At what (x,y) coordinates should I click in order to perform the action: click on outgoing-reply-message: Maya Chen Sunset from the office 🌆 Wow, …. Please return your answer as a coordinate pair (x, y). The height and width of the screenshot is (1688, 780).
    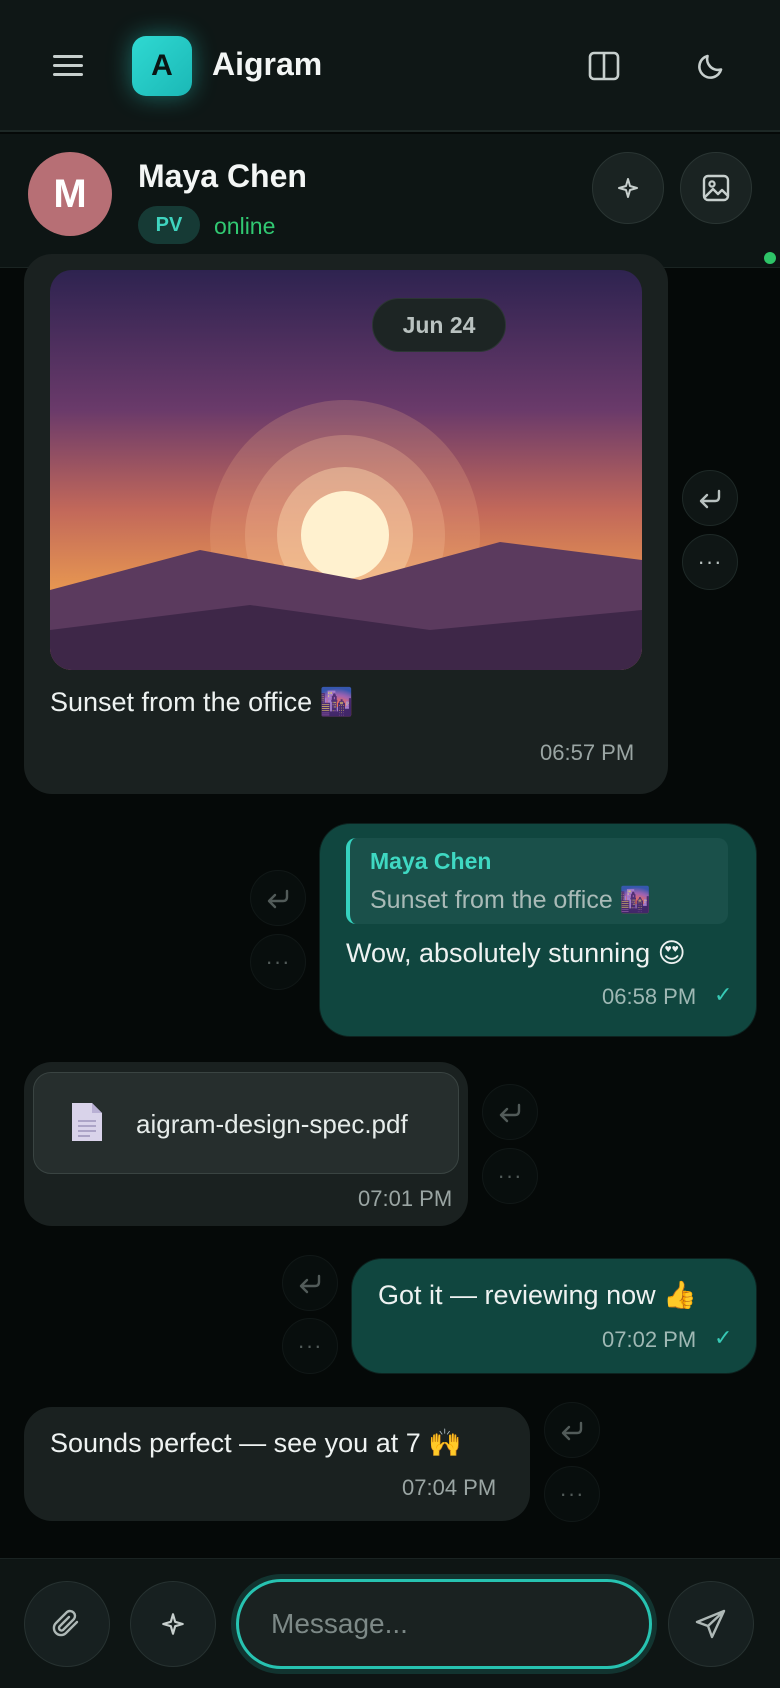
    Looking at the image, I should click on (538, 930).